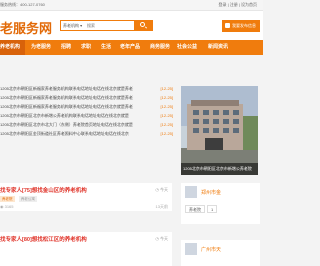 This screenshot has width=320, height=266. What do you see at coordinates (211, 192) in the screenshot?
I see `side-listing-name: 郑州市金` at bounding box center [211, 192].